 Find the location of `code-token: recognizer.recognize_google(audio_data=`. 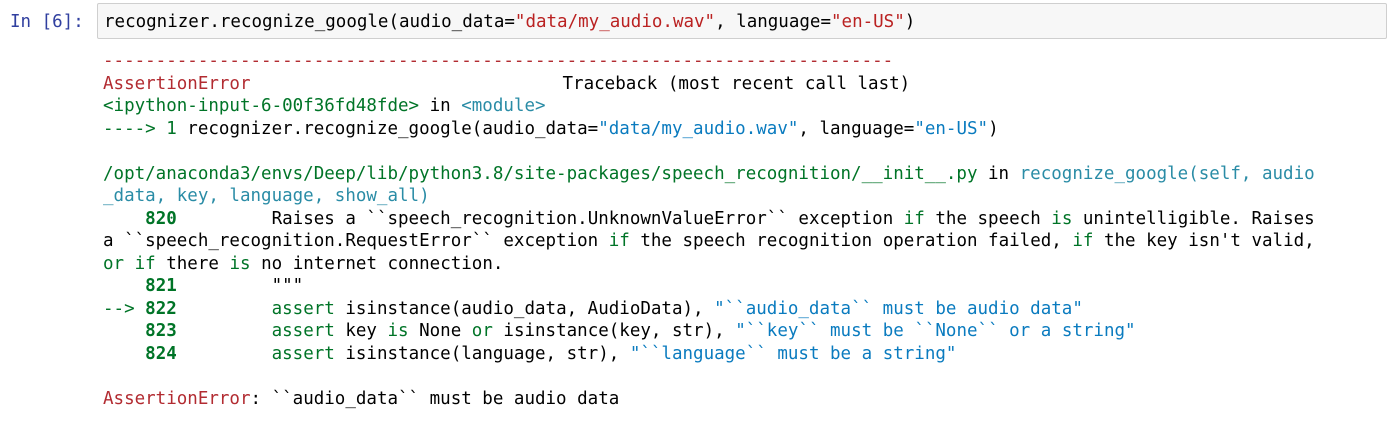

code-token: recognizer.recognize_google(audio_data= is located at coordinates (309, 22).